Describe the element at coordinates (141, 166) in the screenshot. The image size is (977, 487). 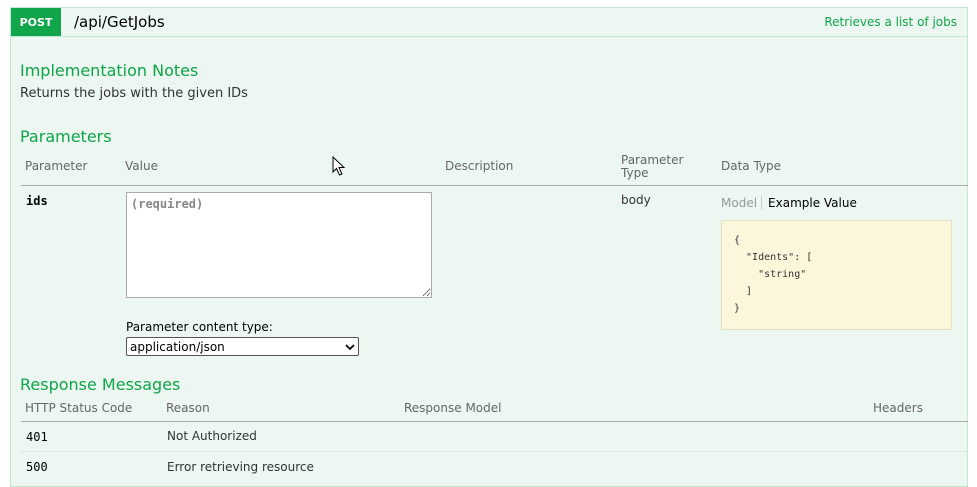
I see `col-value: Value` at that location.